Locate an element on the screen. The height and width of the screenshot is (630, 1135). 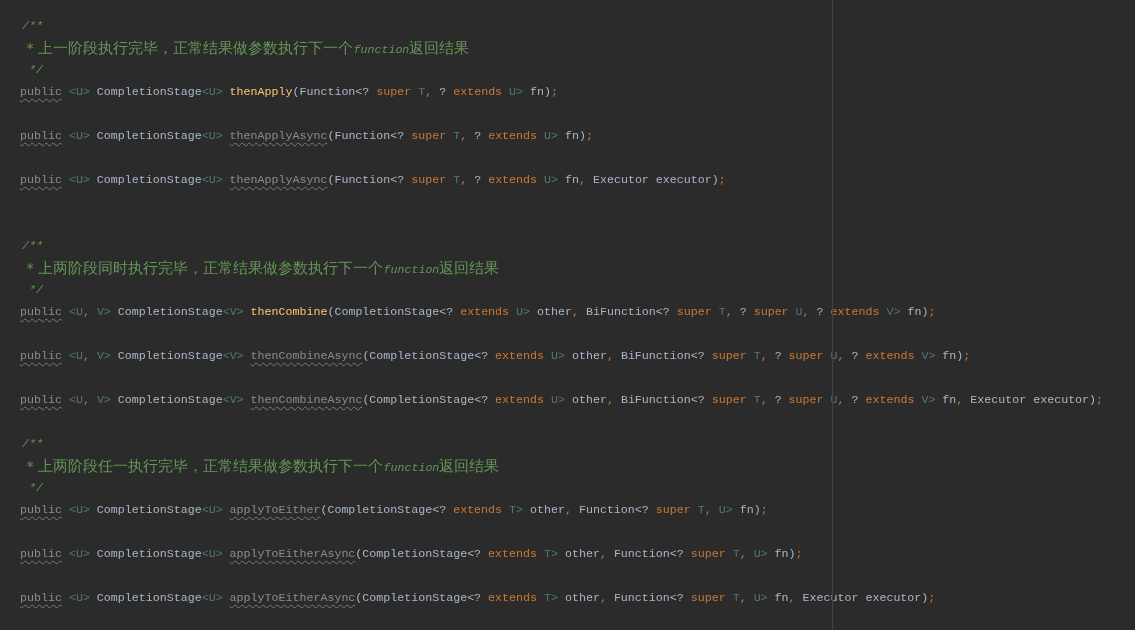
doc-comment-line: * 上一阶段执行完毕，正常结果做参数执行下一个 function返回结果 is located at coordinates (247, 48).